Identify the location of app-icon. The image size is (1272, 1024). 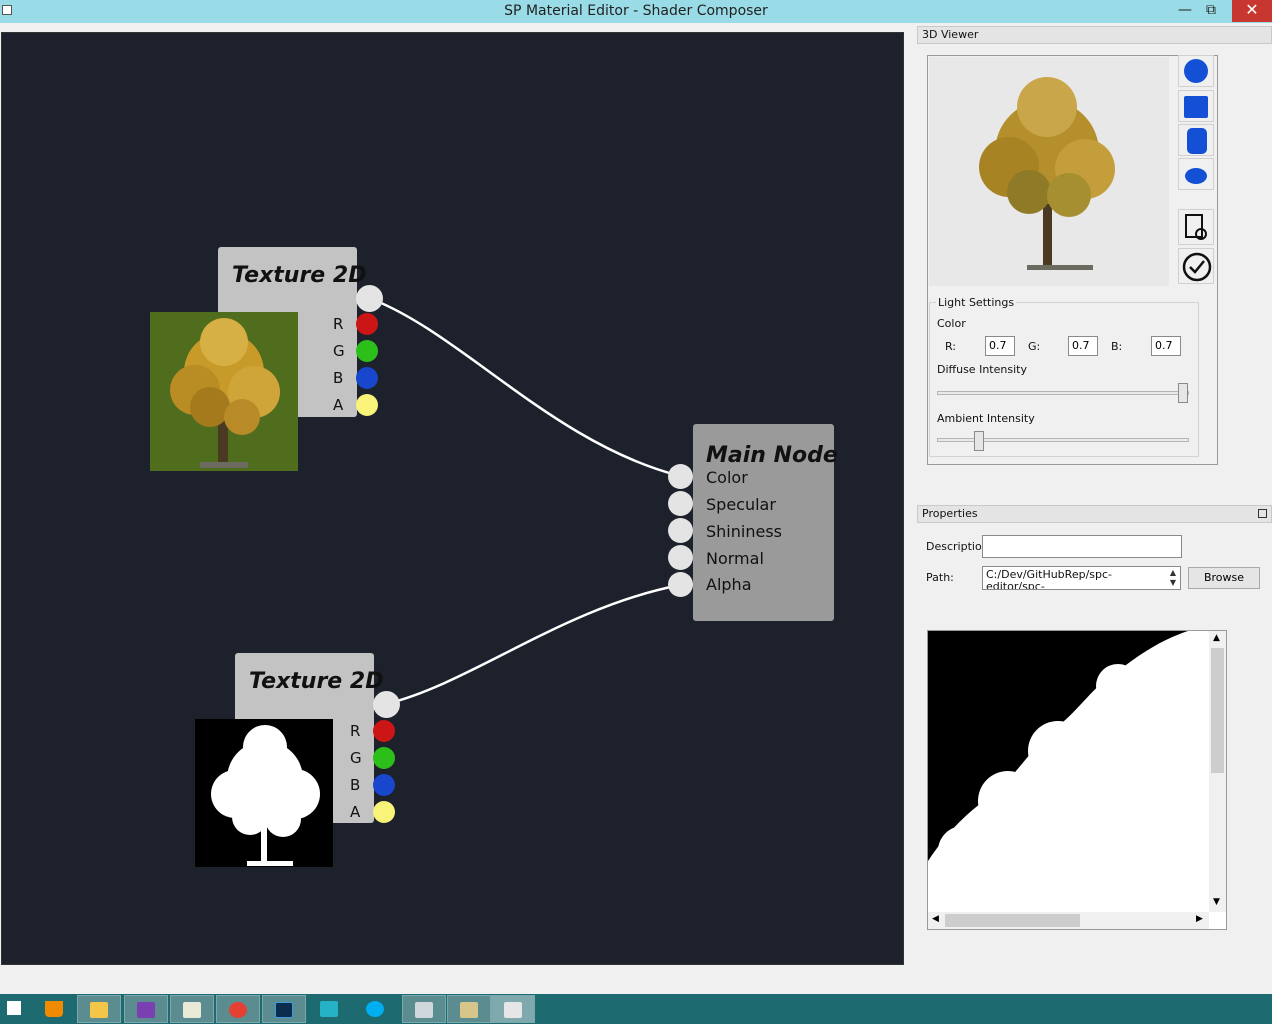
(330, 1009).